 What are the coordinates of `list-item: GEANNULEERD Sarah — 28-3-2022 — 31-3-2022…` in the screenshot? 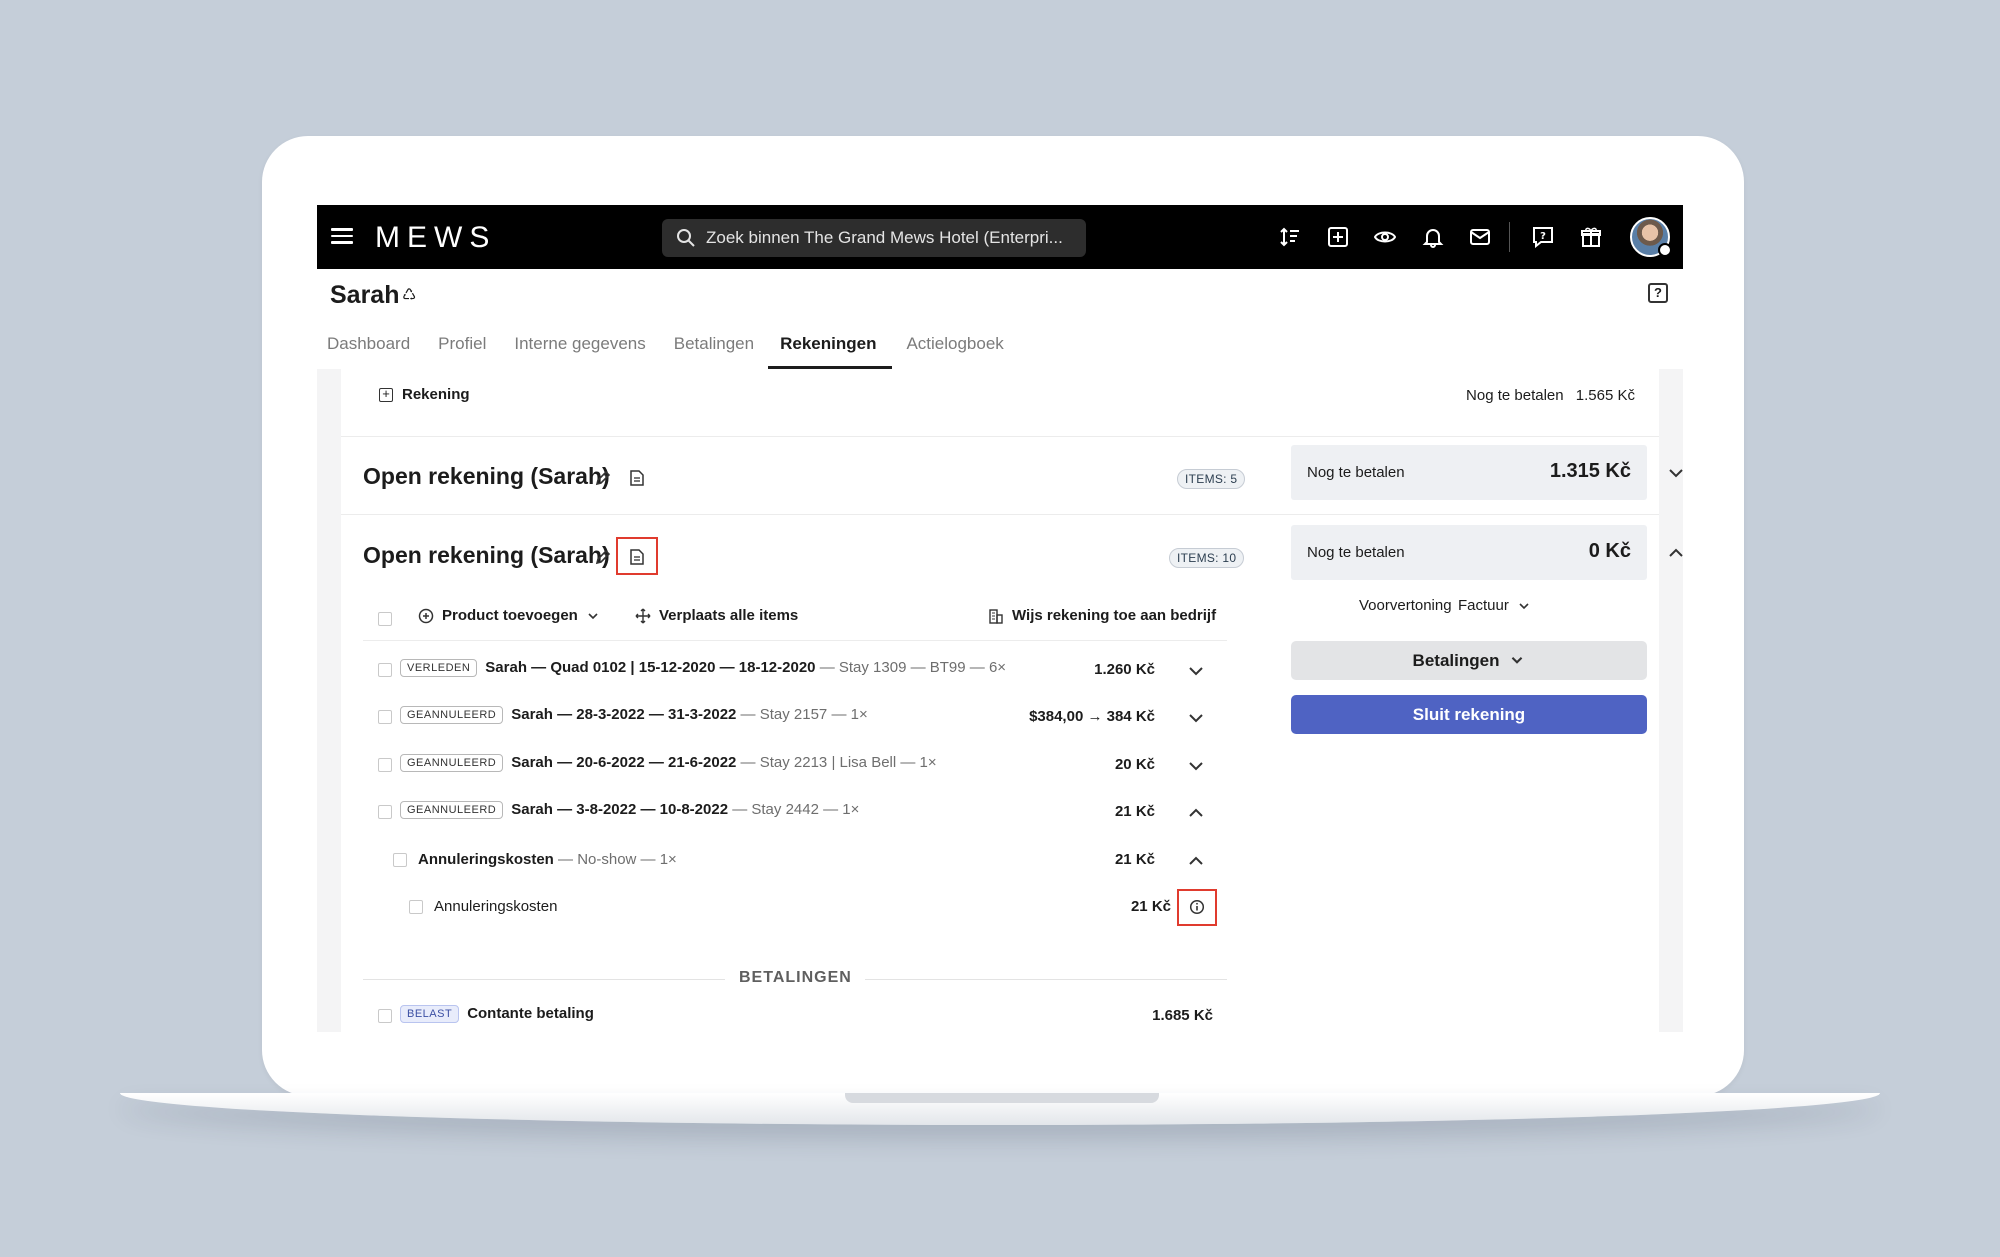 It's located at (795, 717).